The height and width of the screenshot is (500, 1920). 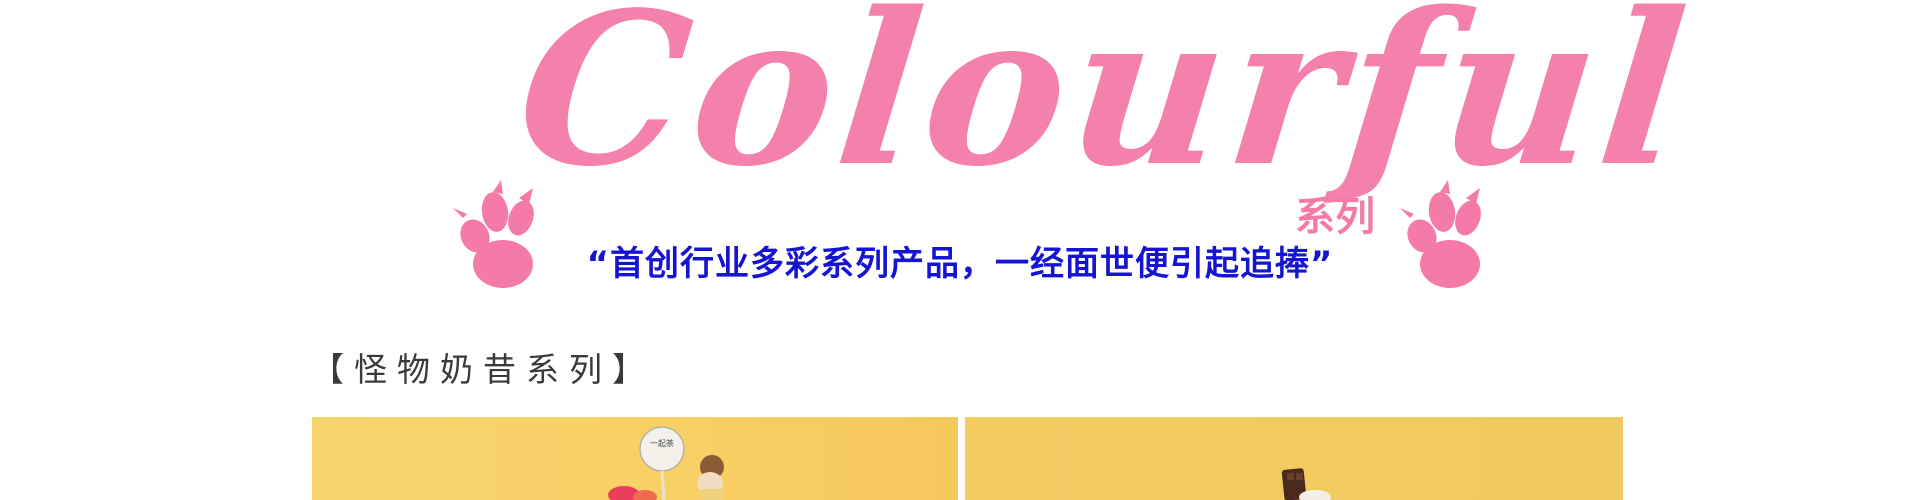 What do you see at coordinates (483, 369) in the screenshot?
I see `section-title: 【怪物奶昔系列】` at bounding box center [483, 369].